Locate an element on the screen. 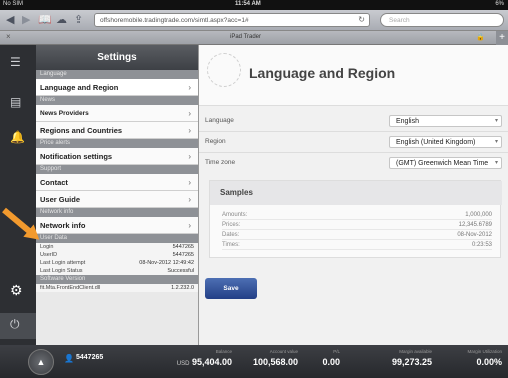 This screenshot has height=378, width=508. close-tab-icon: × is located at coordinates (8, 36).